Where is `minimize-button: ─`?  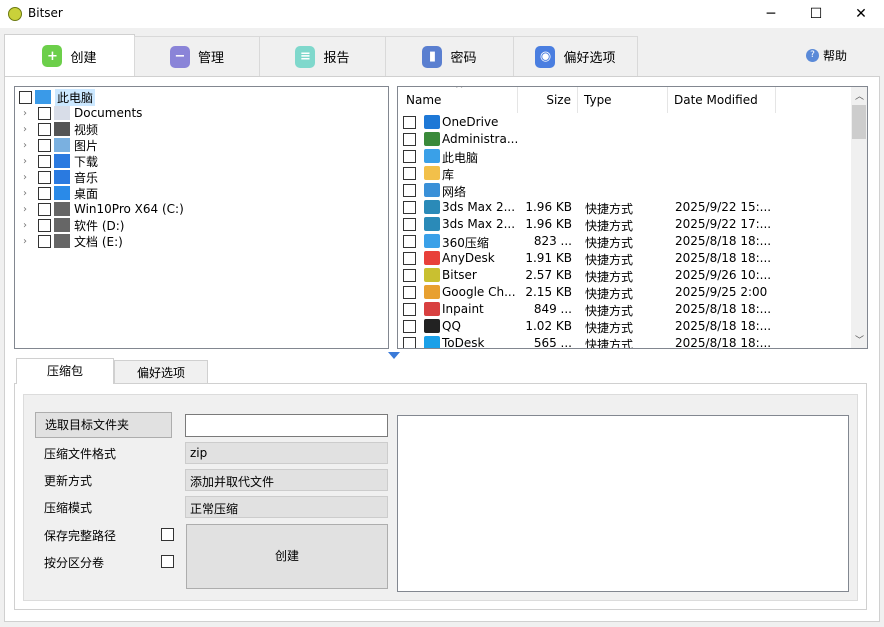 minimize-button: ─ is located at coordinates (771, 14).